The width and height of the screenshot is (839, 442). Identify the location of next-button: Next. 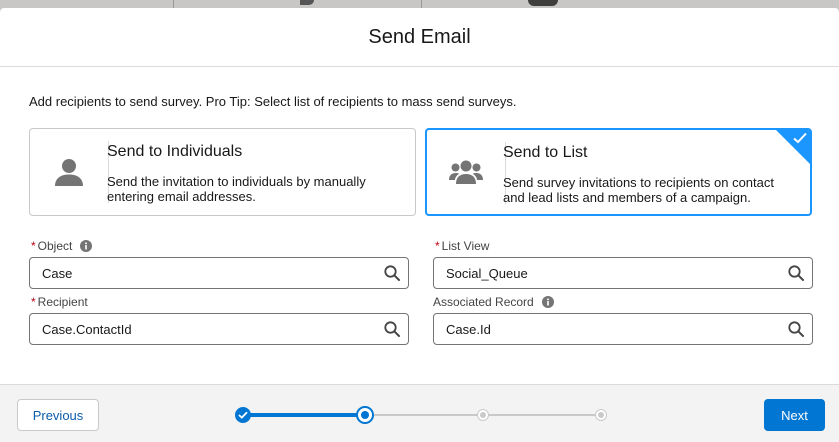
(794, 415).